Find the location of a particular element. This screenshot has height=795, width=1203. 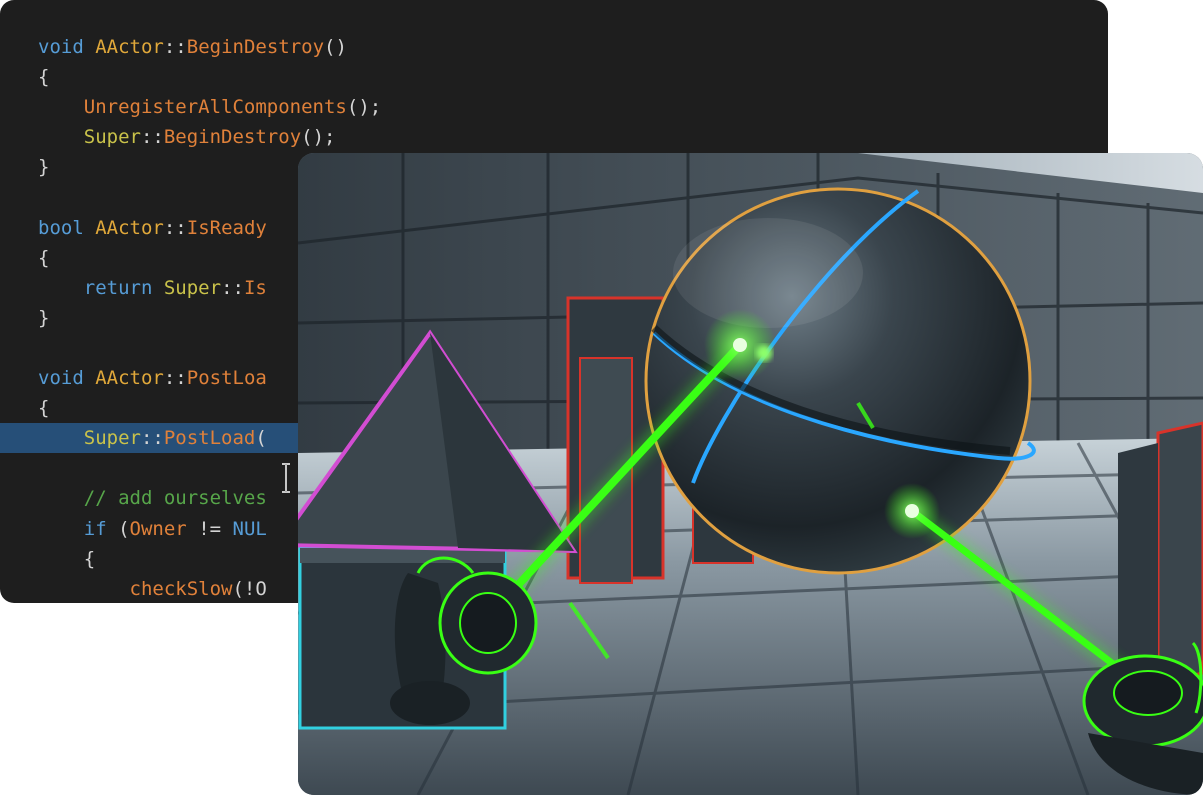

code-line: { is located at coordinates (209, 77).